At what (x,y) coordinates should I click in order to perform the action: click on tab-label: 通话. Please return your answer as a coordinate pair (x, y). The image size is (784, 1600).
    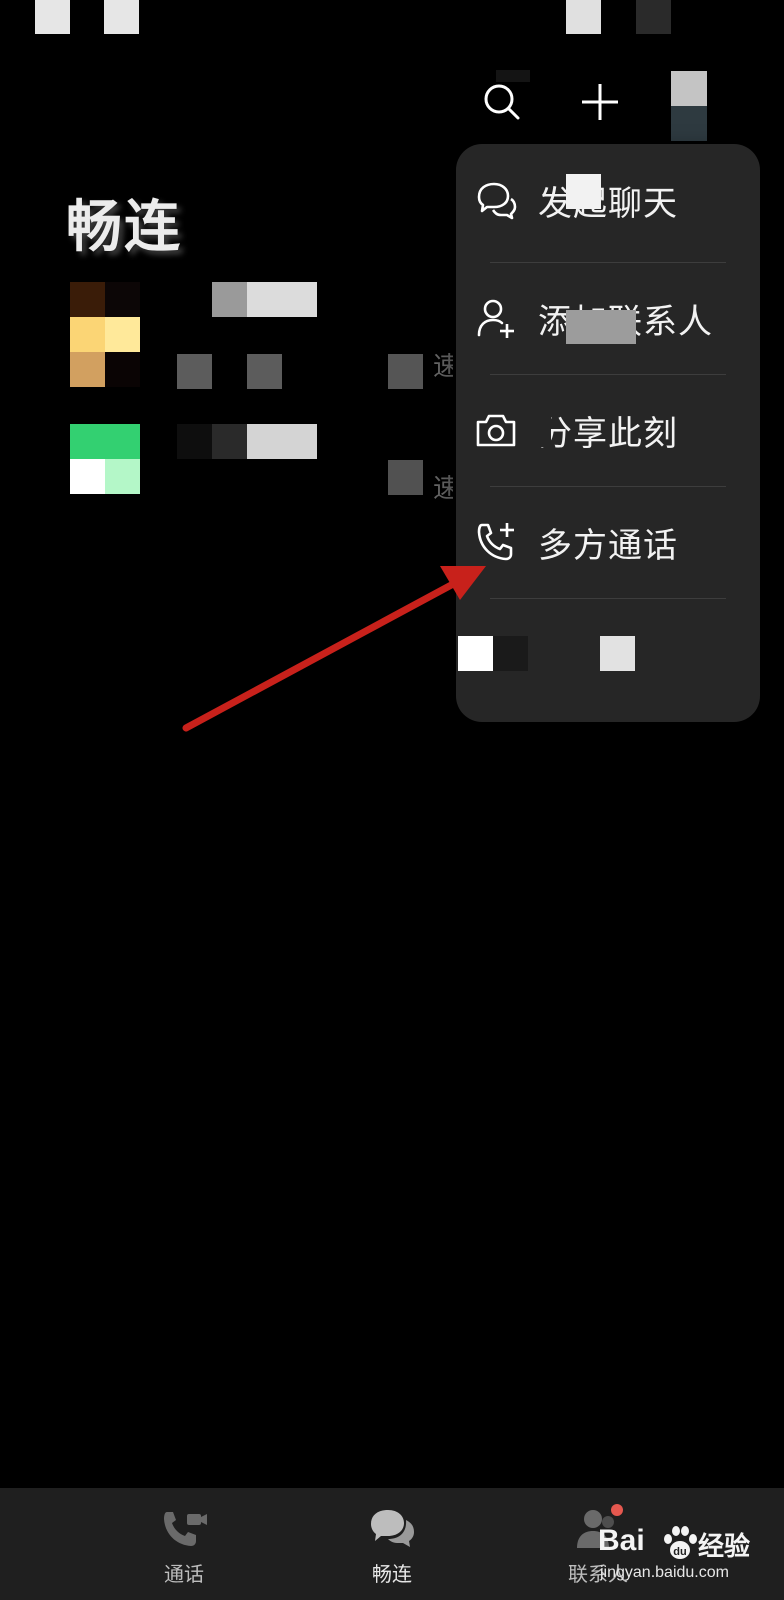
    Looking at the image, I should click on (184, 1574).